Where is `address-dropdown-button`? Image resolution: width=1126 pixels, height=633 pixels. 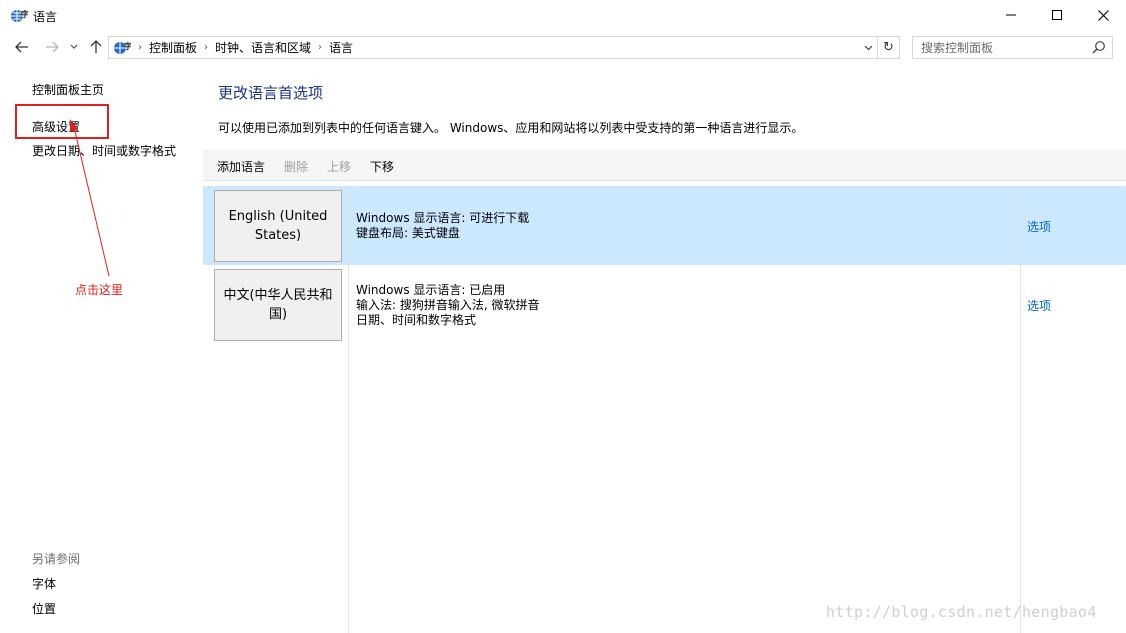 address-dropdown-button is located at coordinates (868, 47).